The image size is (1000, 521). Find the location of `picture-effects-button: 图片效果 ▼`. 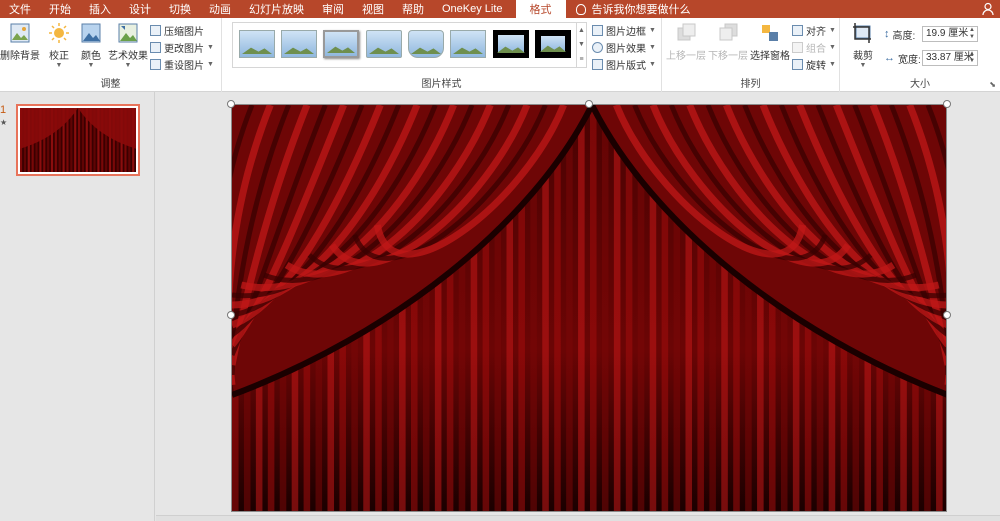

picture-effects-button: 图片效果 ▼ is located at coordinates (624, 47).